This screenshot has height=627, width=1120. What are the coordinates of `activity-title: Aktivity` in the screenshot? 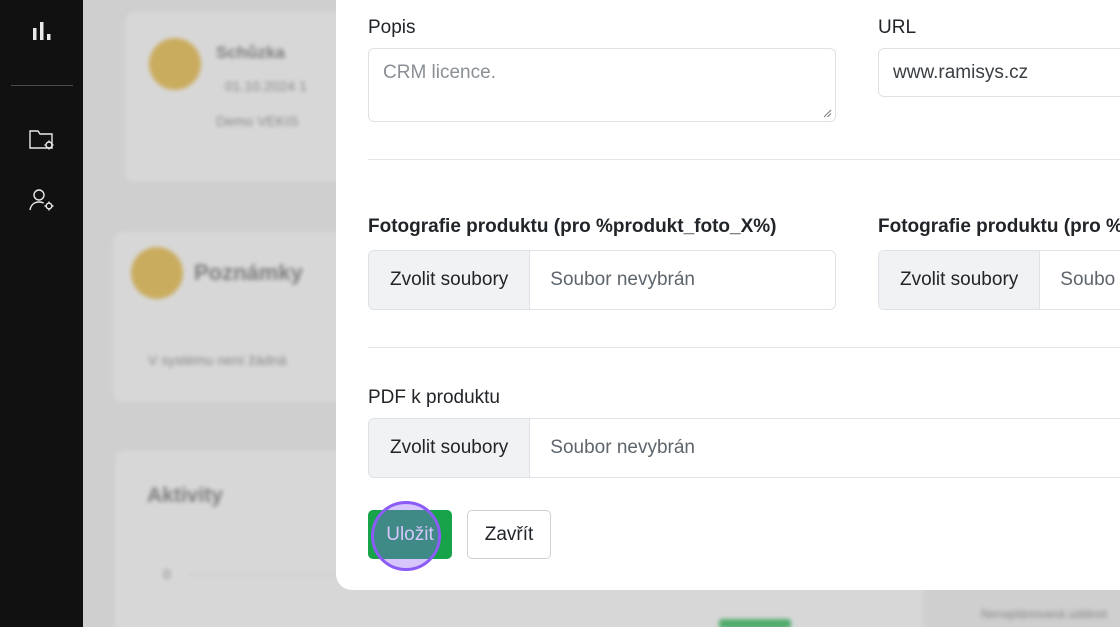 It's located at (185, 495).